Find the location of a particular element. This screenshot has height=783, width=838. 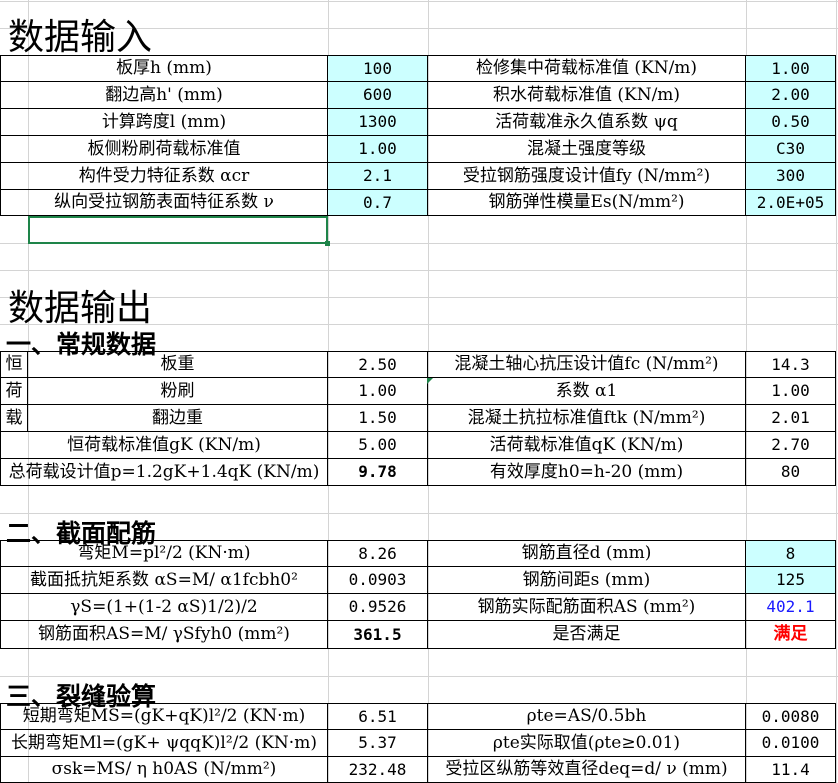

output-label: 翻边重 is located at coordinates (178, 418).